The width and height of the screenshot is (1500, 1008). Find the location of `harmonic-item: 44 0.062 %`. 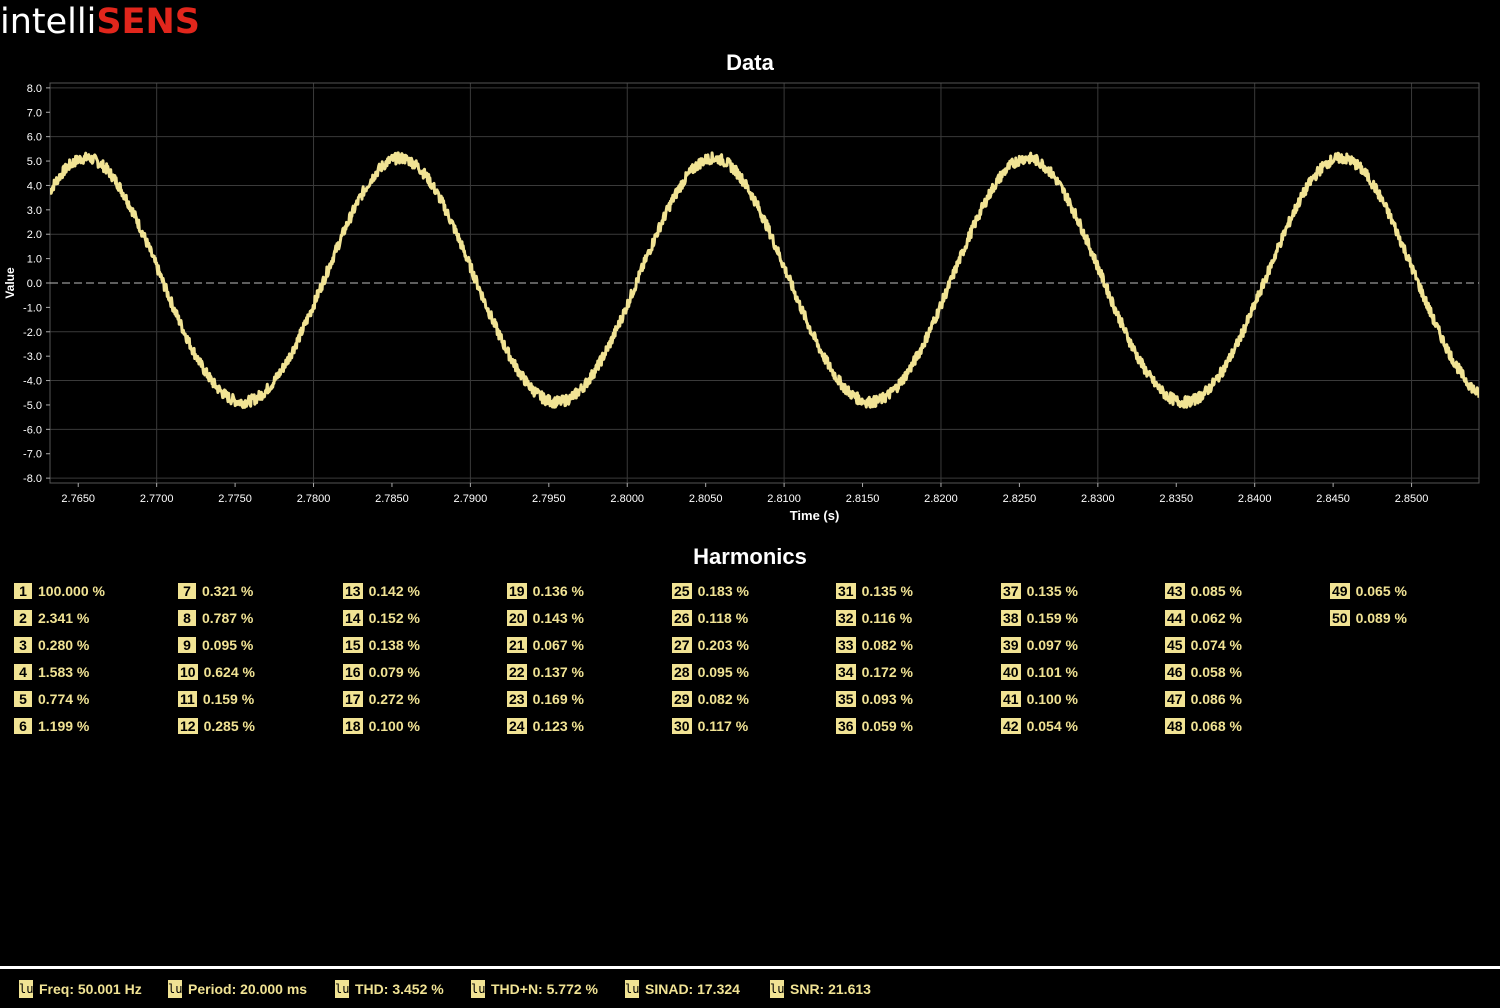

harmonic-item: 44 0.062 % is located at coordinates (1203, 618).